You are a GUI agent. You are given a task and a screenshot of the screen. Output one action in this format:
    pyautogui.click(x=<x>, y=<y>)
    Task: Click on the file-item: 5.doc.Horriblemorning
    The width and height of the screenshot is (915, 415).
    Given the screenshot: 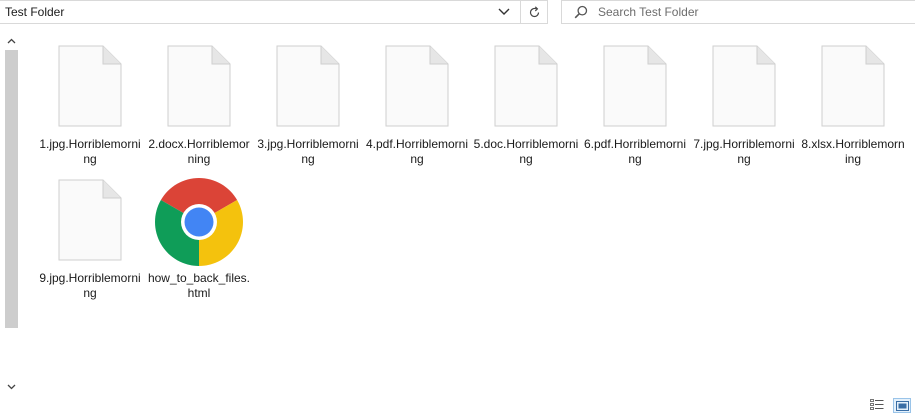 What is the action you would take?
    pyautogui.click(x=526, y=104)
    